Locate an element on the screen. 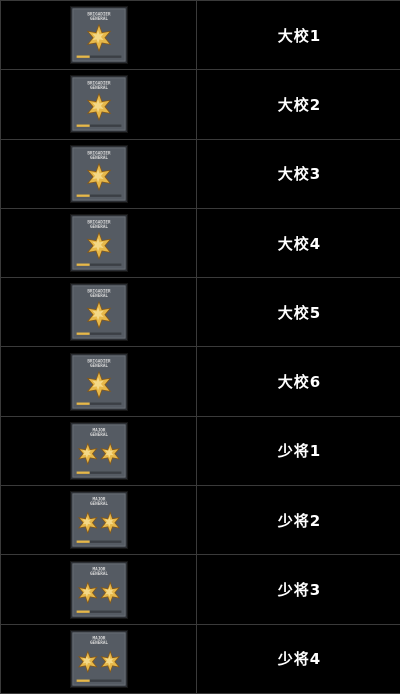 This screenshot has width=400, height=694. rank-row: BRIGADIERGENERAL 大校4 is located at coordinates (200, 242).